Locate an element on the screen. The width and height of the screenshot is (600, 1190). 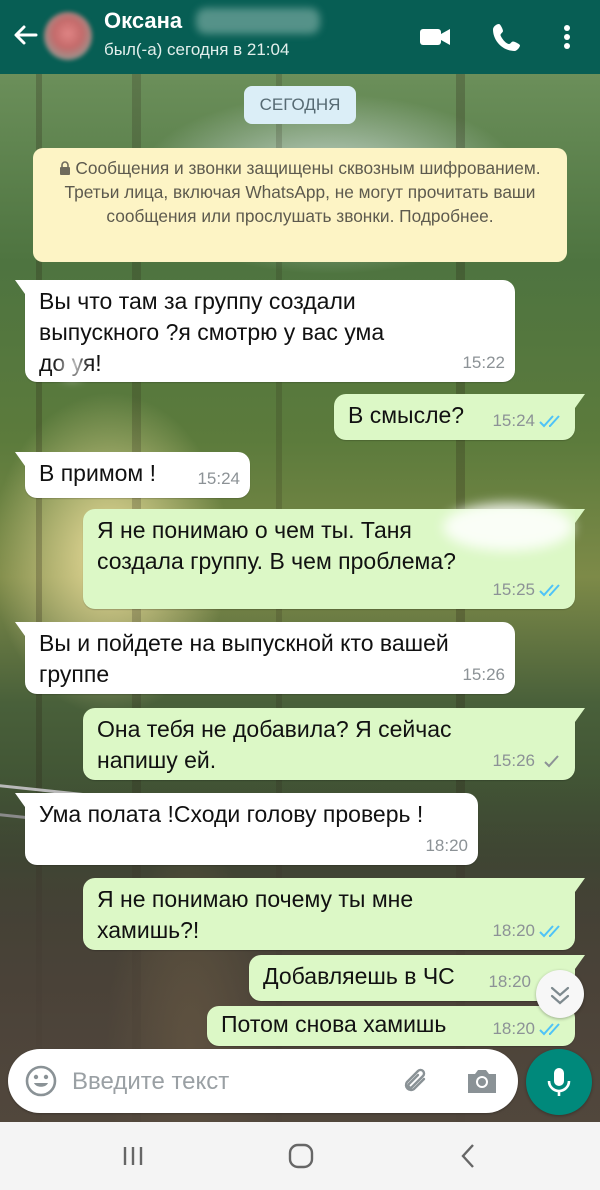
message-meta: 15:22 is located at coordinates (483, 362).